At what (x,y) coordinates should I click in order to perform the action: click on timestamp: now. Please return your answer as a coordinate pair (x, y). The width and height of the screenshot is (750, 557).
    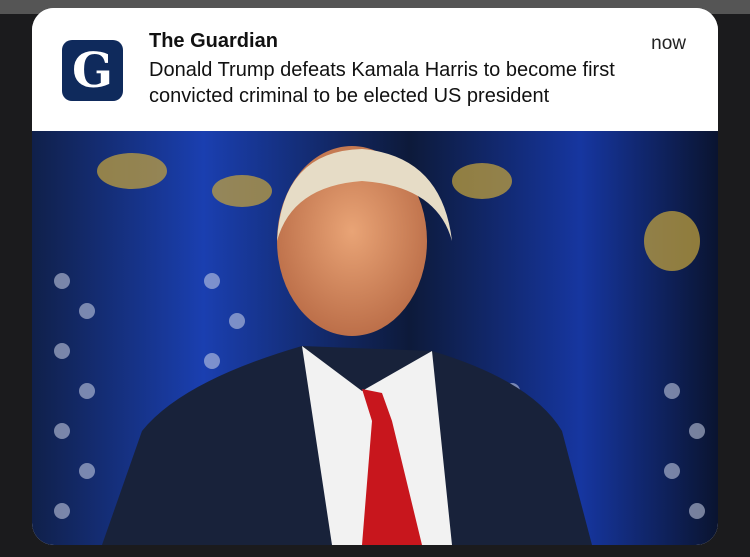
    Looking at the image, I should click on (668, 43).